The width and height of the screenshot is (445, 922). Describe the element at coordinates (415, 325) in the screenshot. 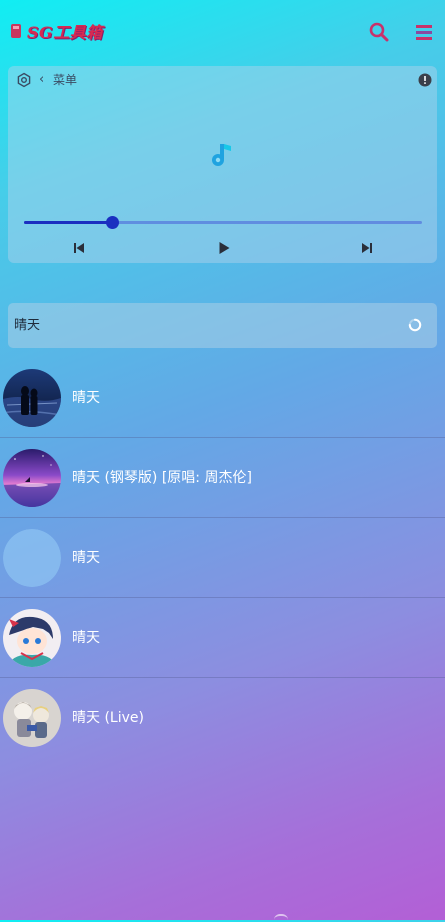

I see `loading-spinner-icon` at that location.